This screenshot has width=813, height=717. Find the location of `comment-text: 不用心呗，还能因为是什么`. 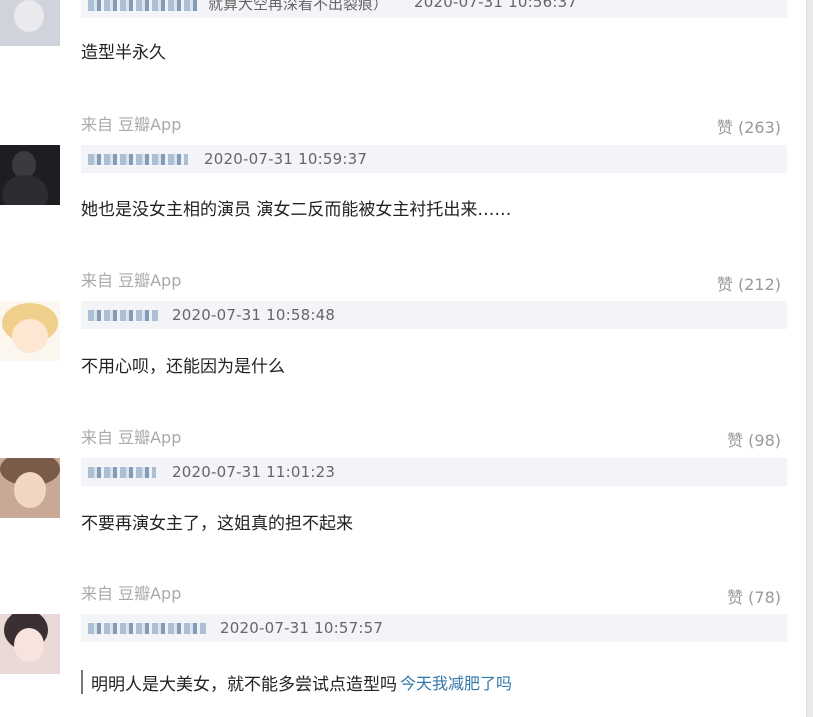

comment-text: 不用心呗，还能因为是什么 is located at coordinates (183, 367).